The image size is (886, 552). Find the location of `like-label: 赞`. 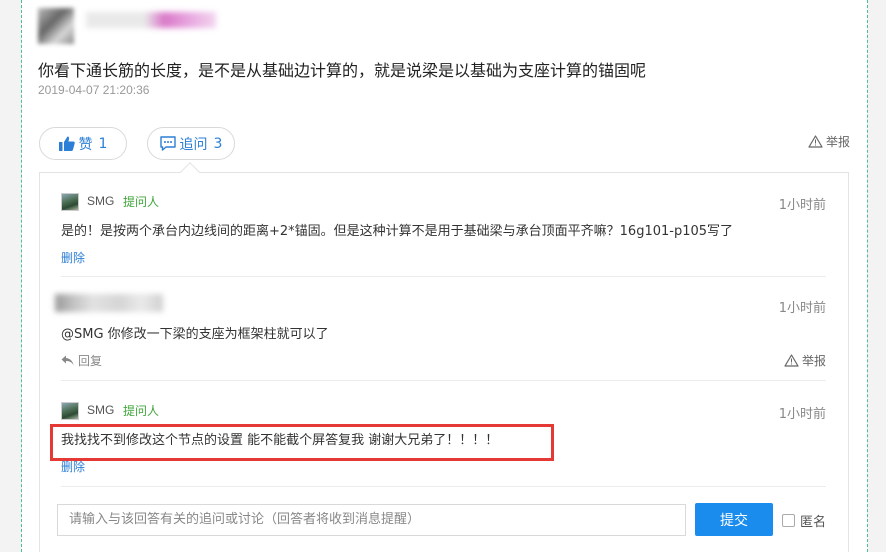

like-label: 赞 is located at coordinates (85, 144).